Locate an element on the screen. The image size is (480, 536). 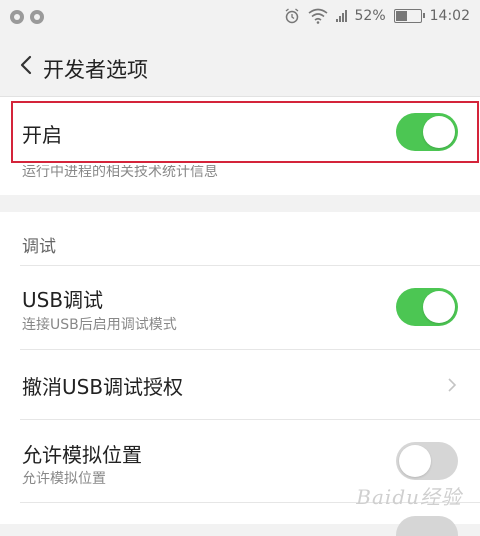
usb-debugging-subtitle: 连接USB后启用调试模式 is located at coordinates (99, 325).